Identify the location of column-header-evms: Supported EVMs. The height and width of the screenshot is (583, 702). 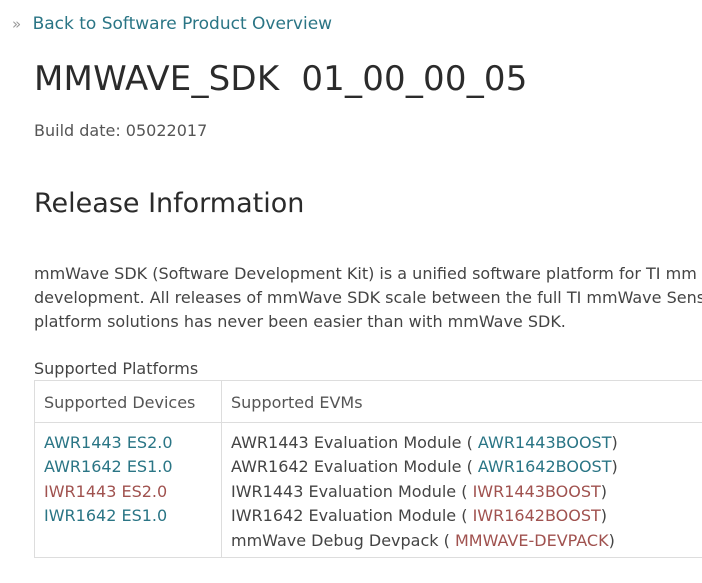
(297, 402).